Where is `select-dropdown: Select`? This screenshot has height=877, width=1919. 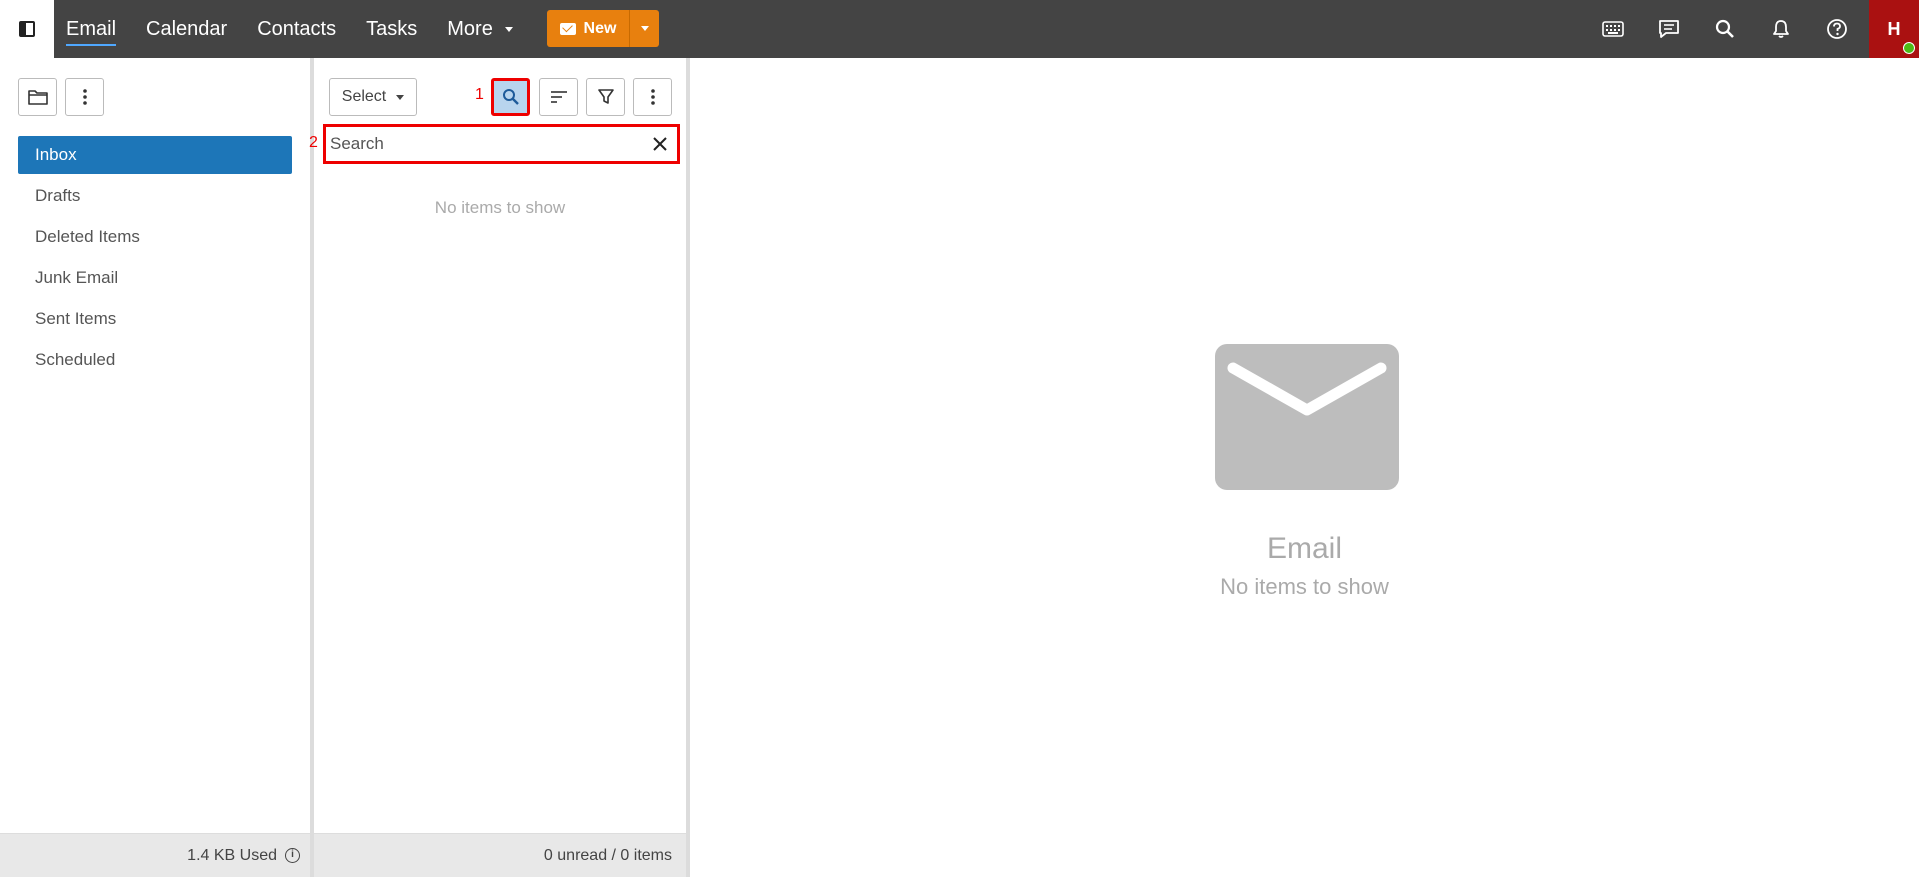 select-dropdown: Select is located at coordinates (373, 97).